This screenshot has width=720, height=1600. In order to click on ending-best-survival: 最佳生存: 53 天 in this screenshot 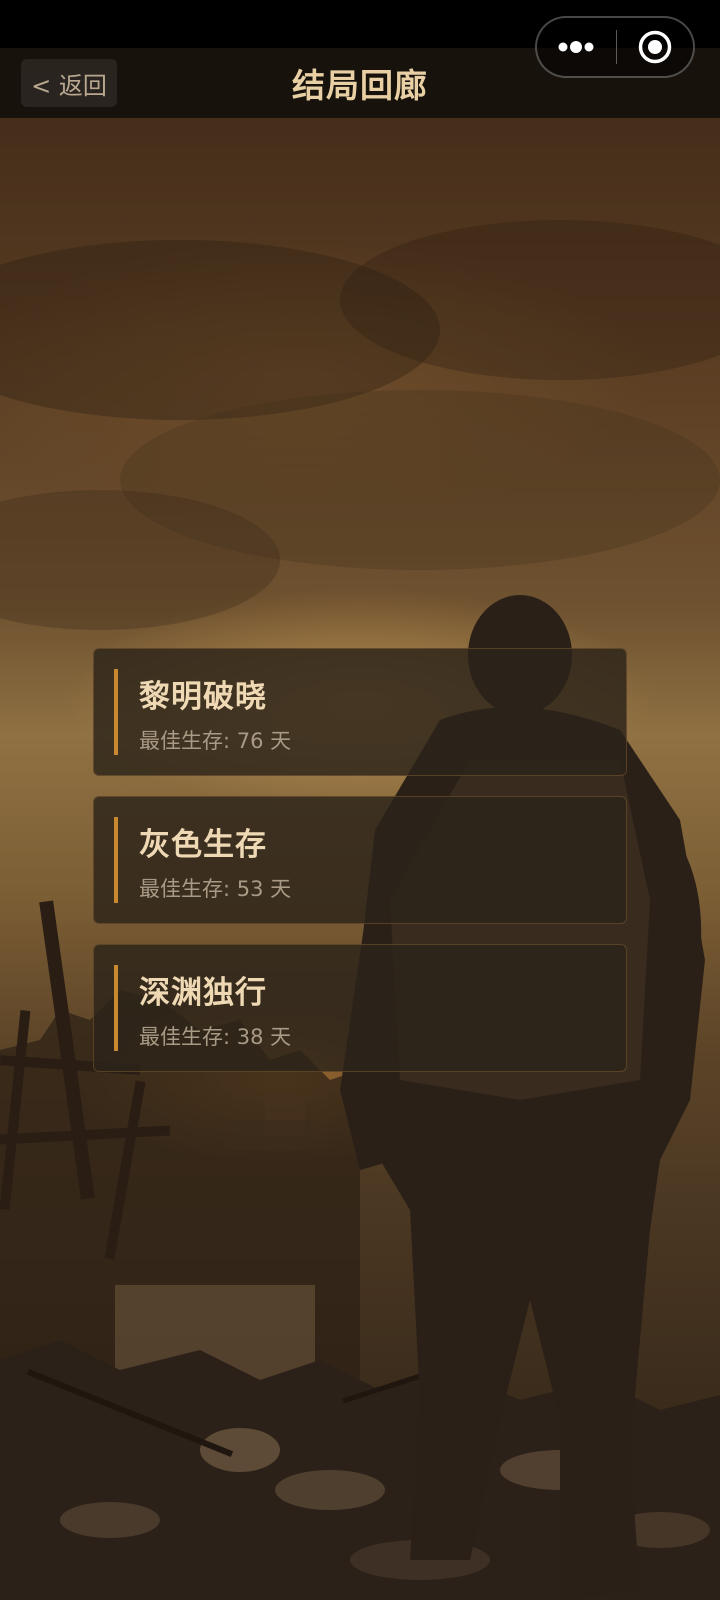, I will do `click(215, 889)`.